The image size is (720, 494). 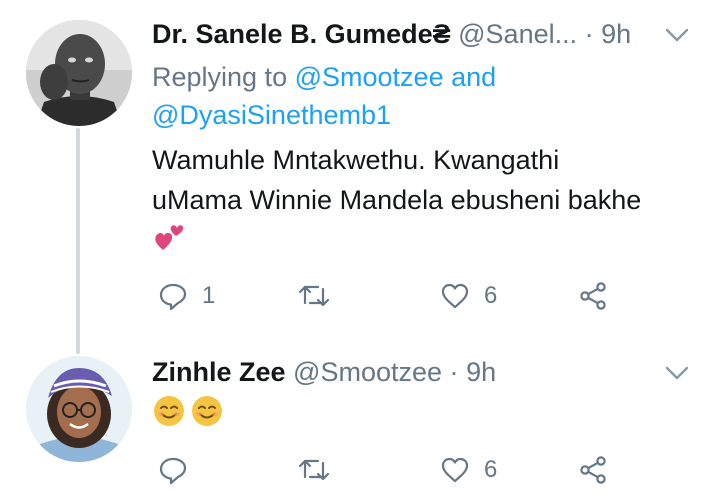 I want to click on display-name: Dr. Sanele B. Gumede, so click(x=292, y=34).